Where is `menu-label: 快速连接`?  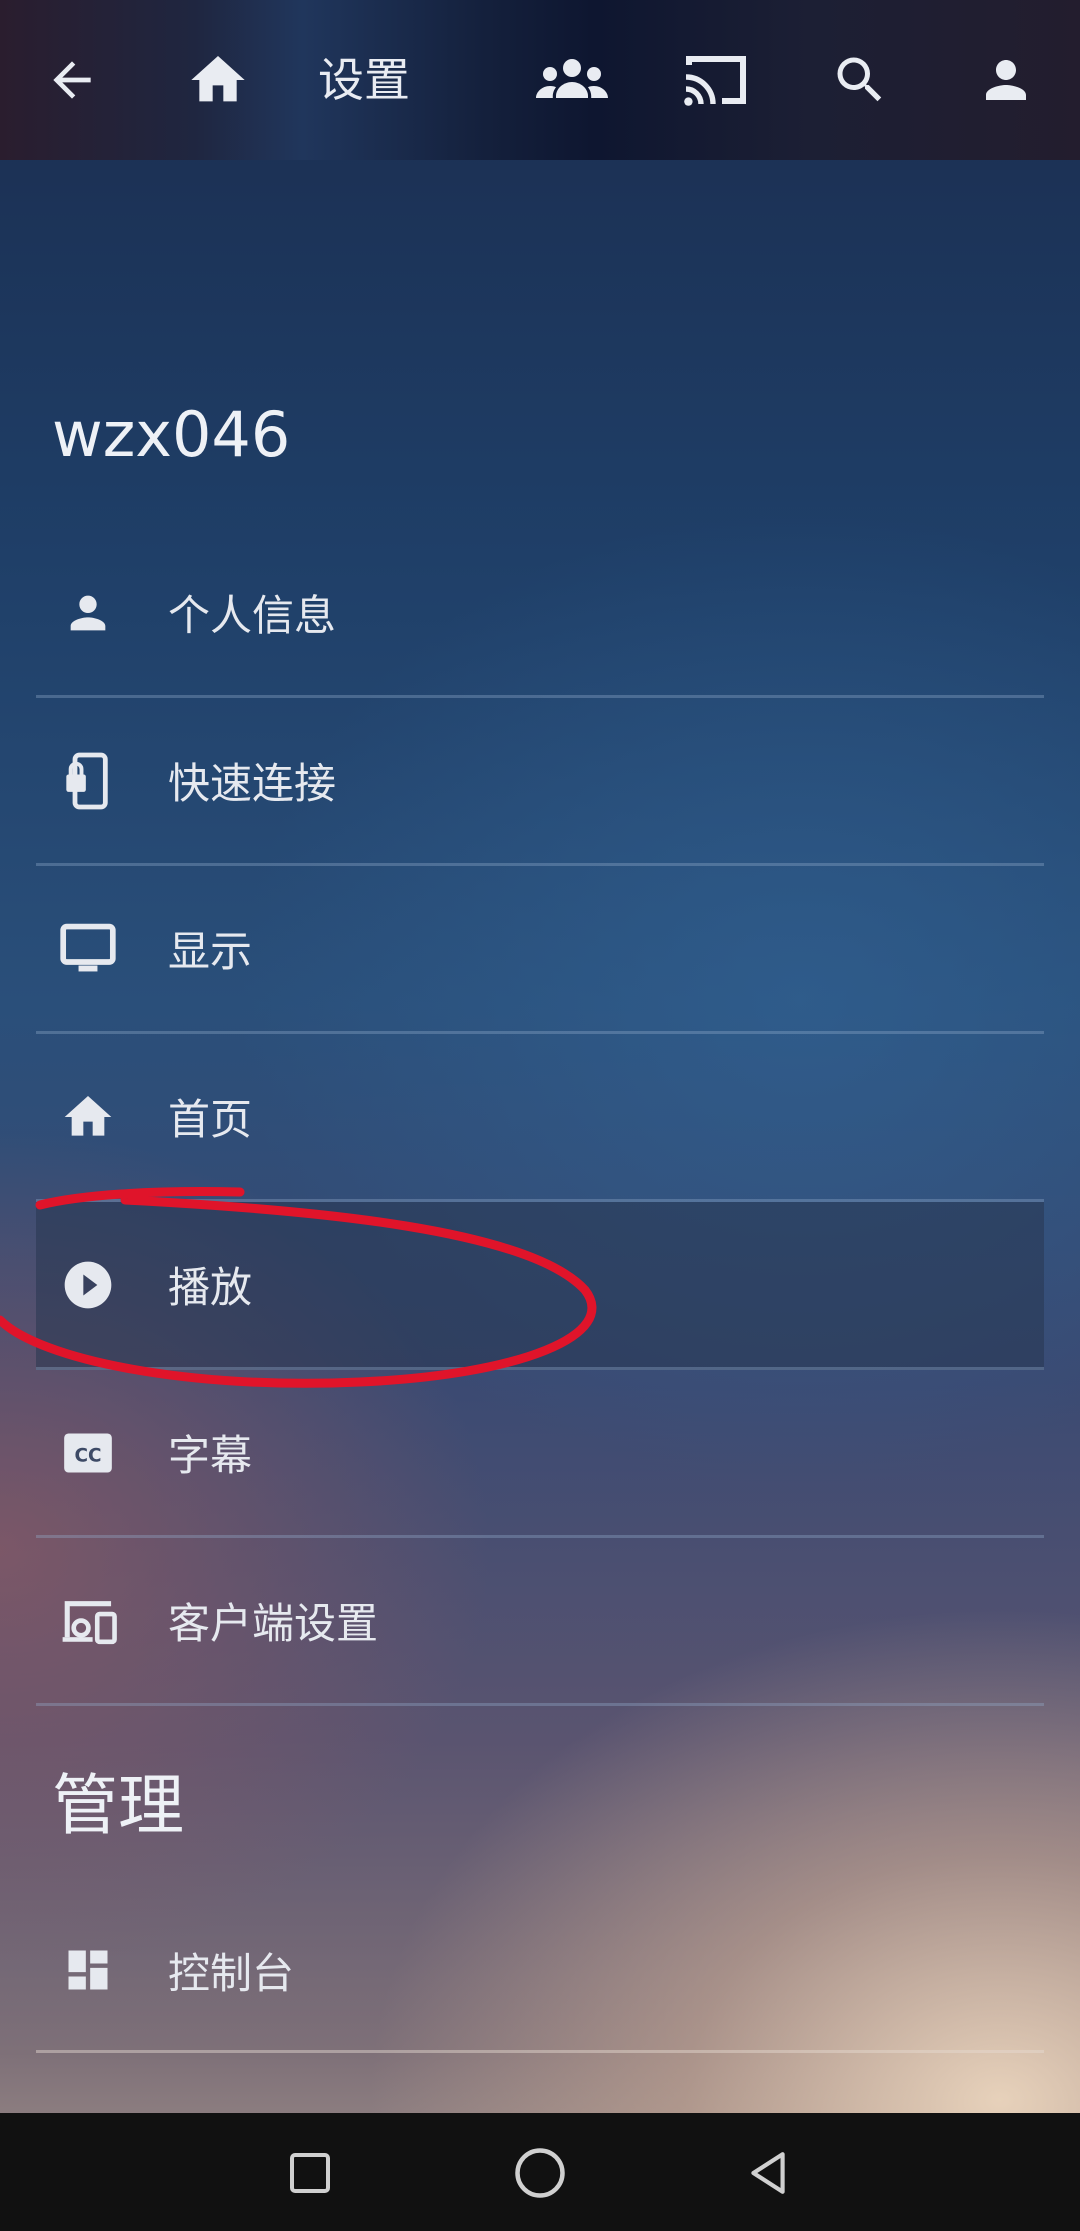 menu-label: 快速连接 is located at coordinates (252, 783).